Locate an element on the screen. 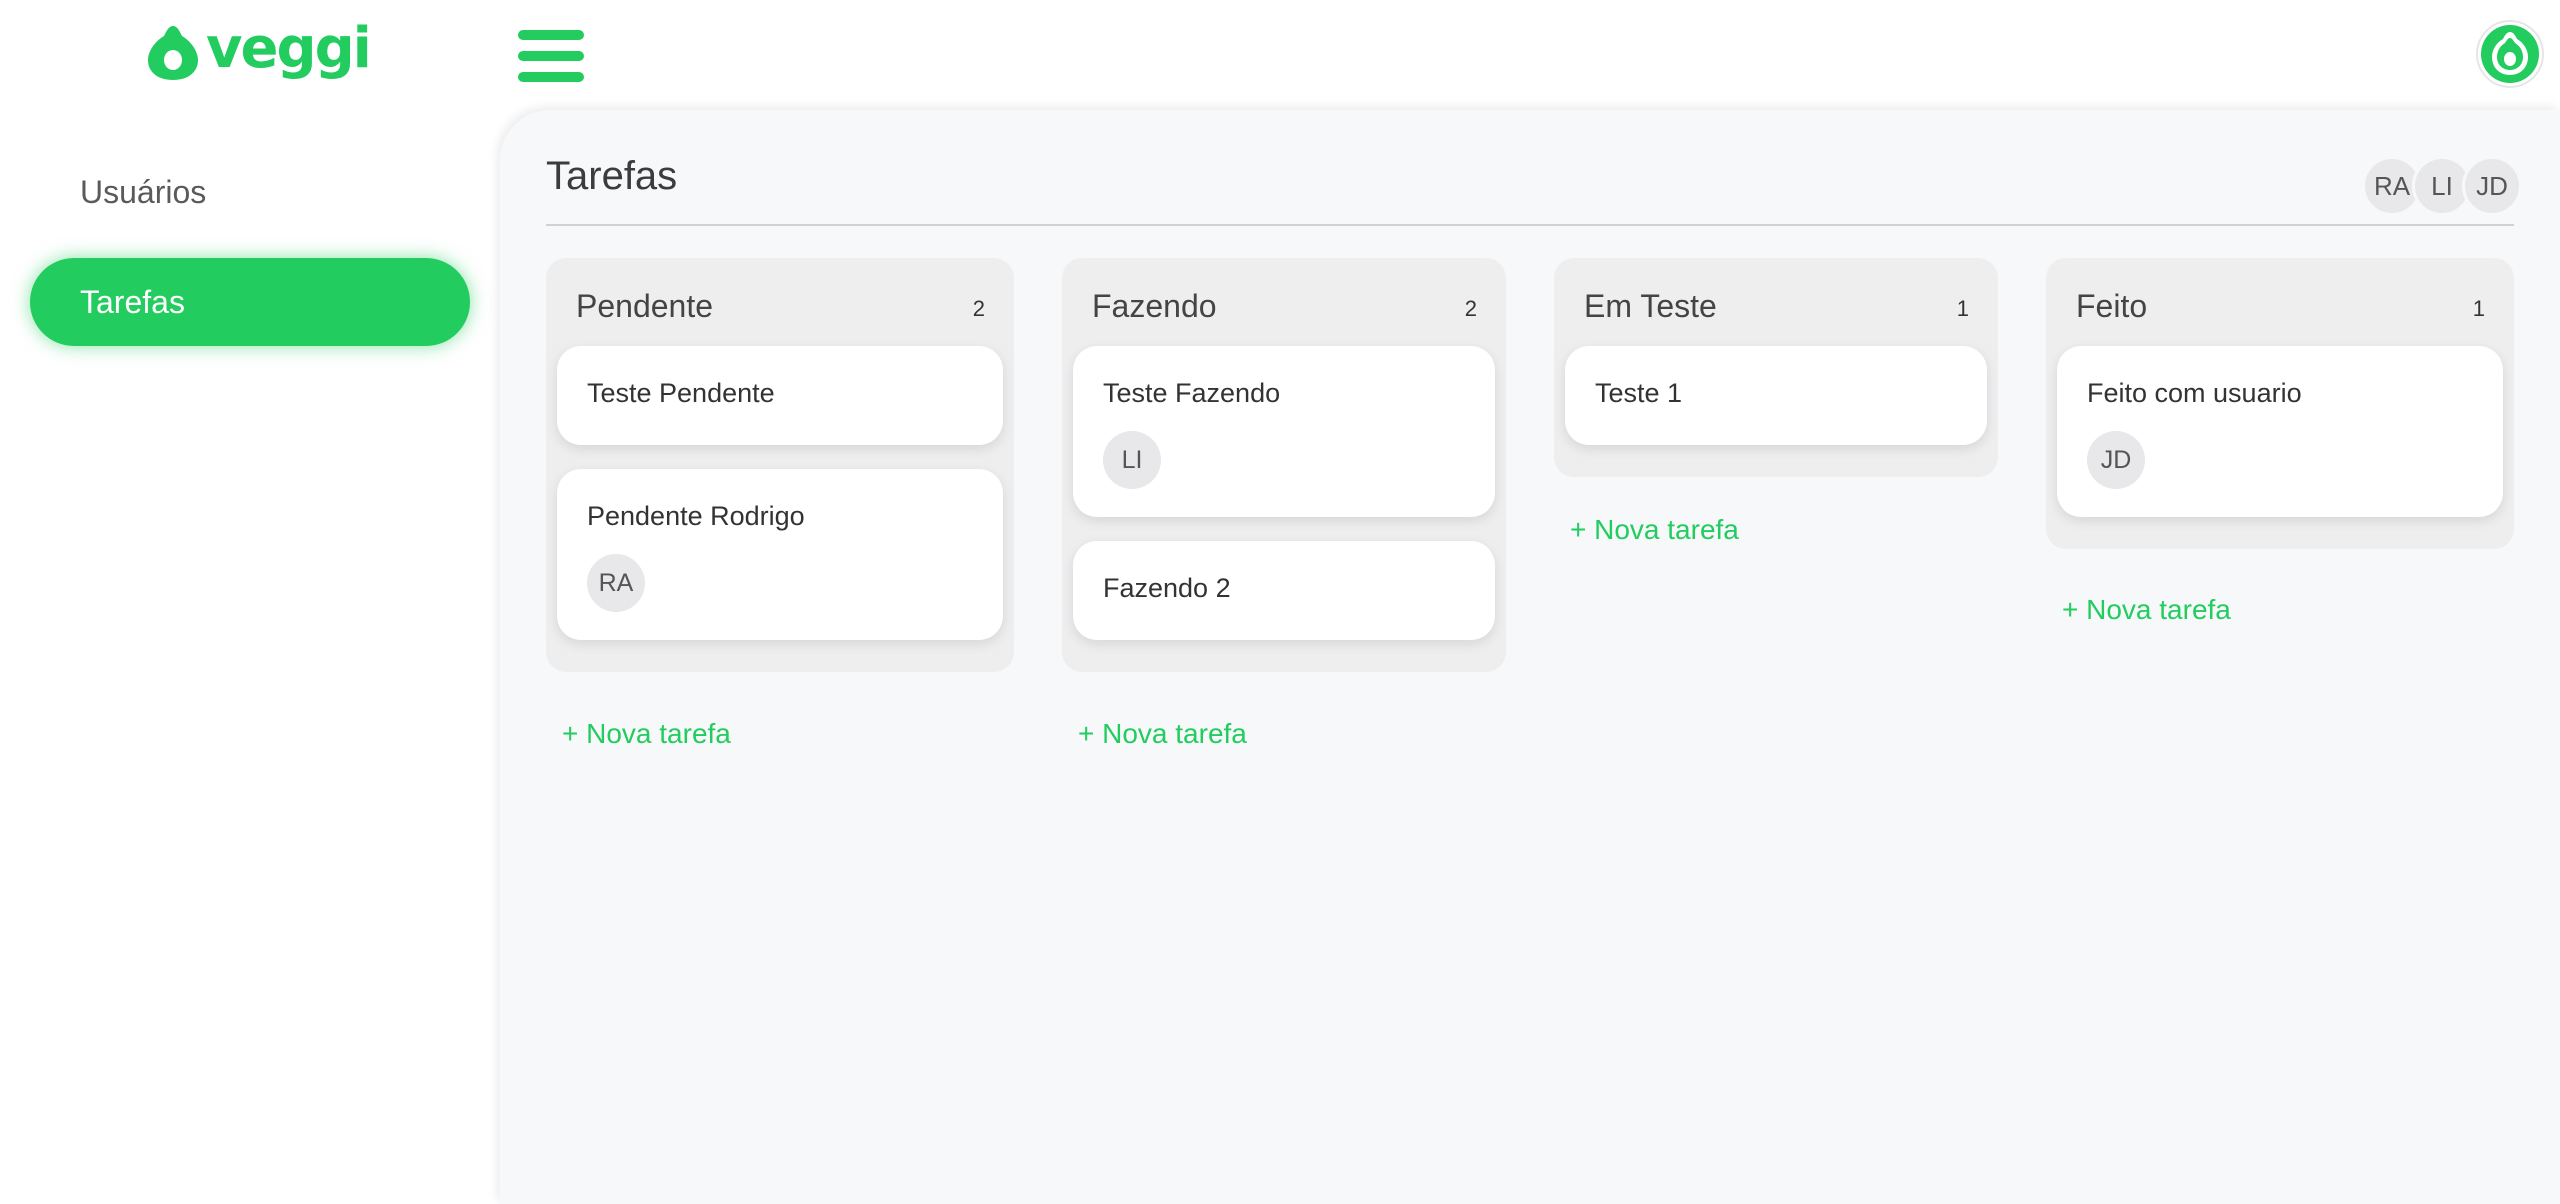  task-card: Teste Pendente is located at coordinates (780, 395).